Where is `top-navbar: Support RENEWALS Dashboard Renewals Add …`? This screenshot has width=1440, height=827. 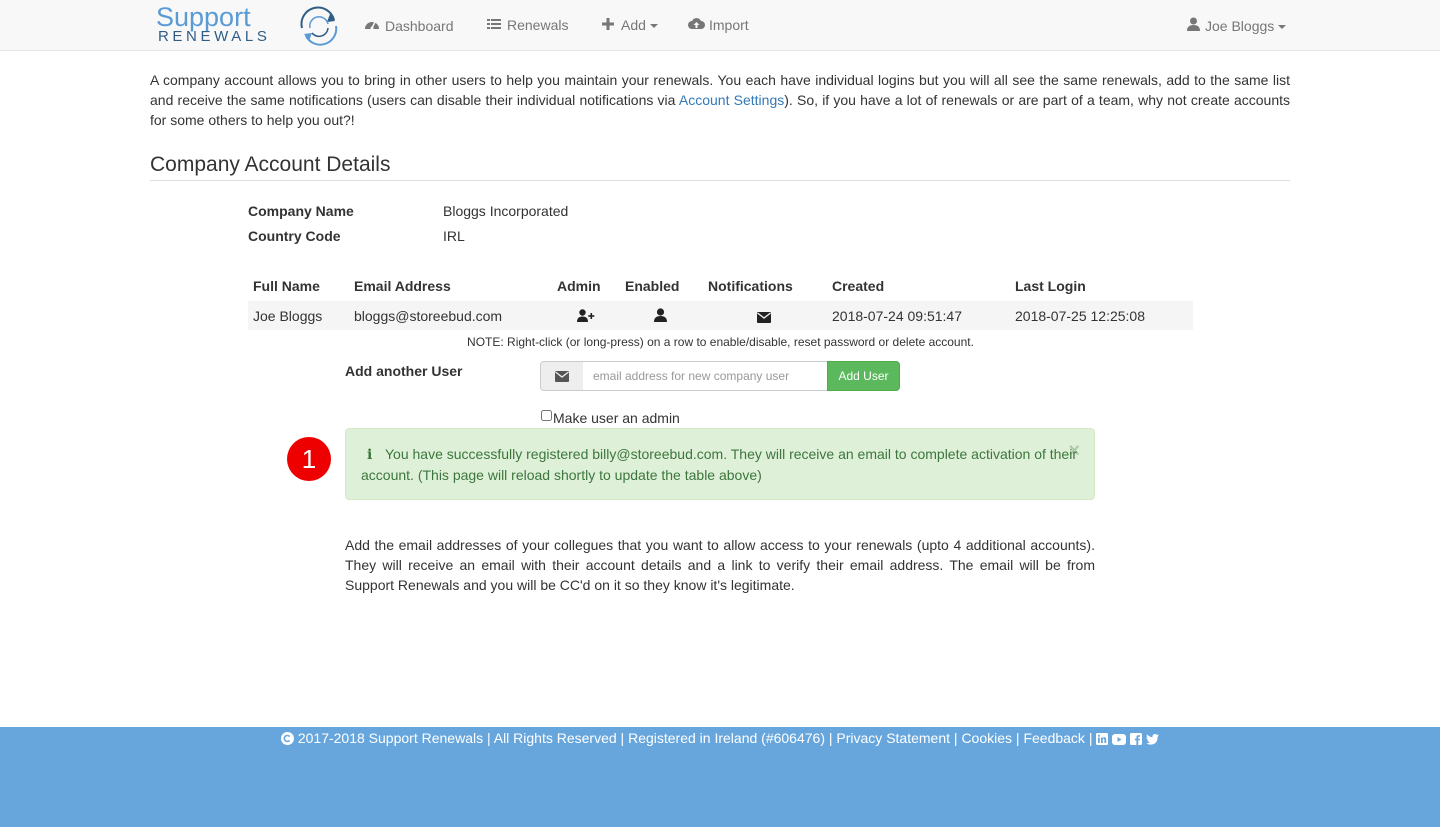 top-navbar: Support RENEWALS Dashboard Renewals Add … is located at coordinates (720, 25).